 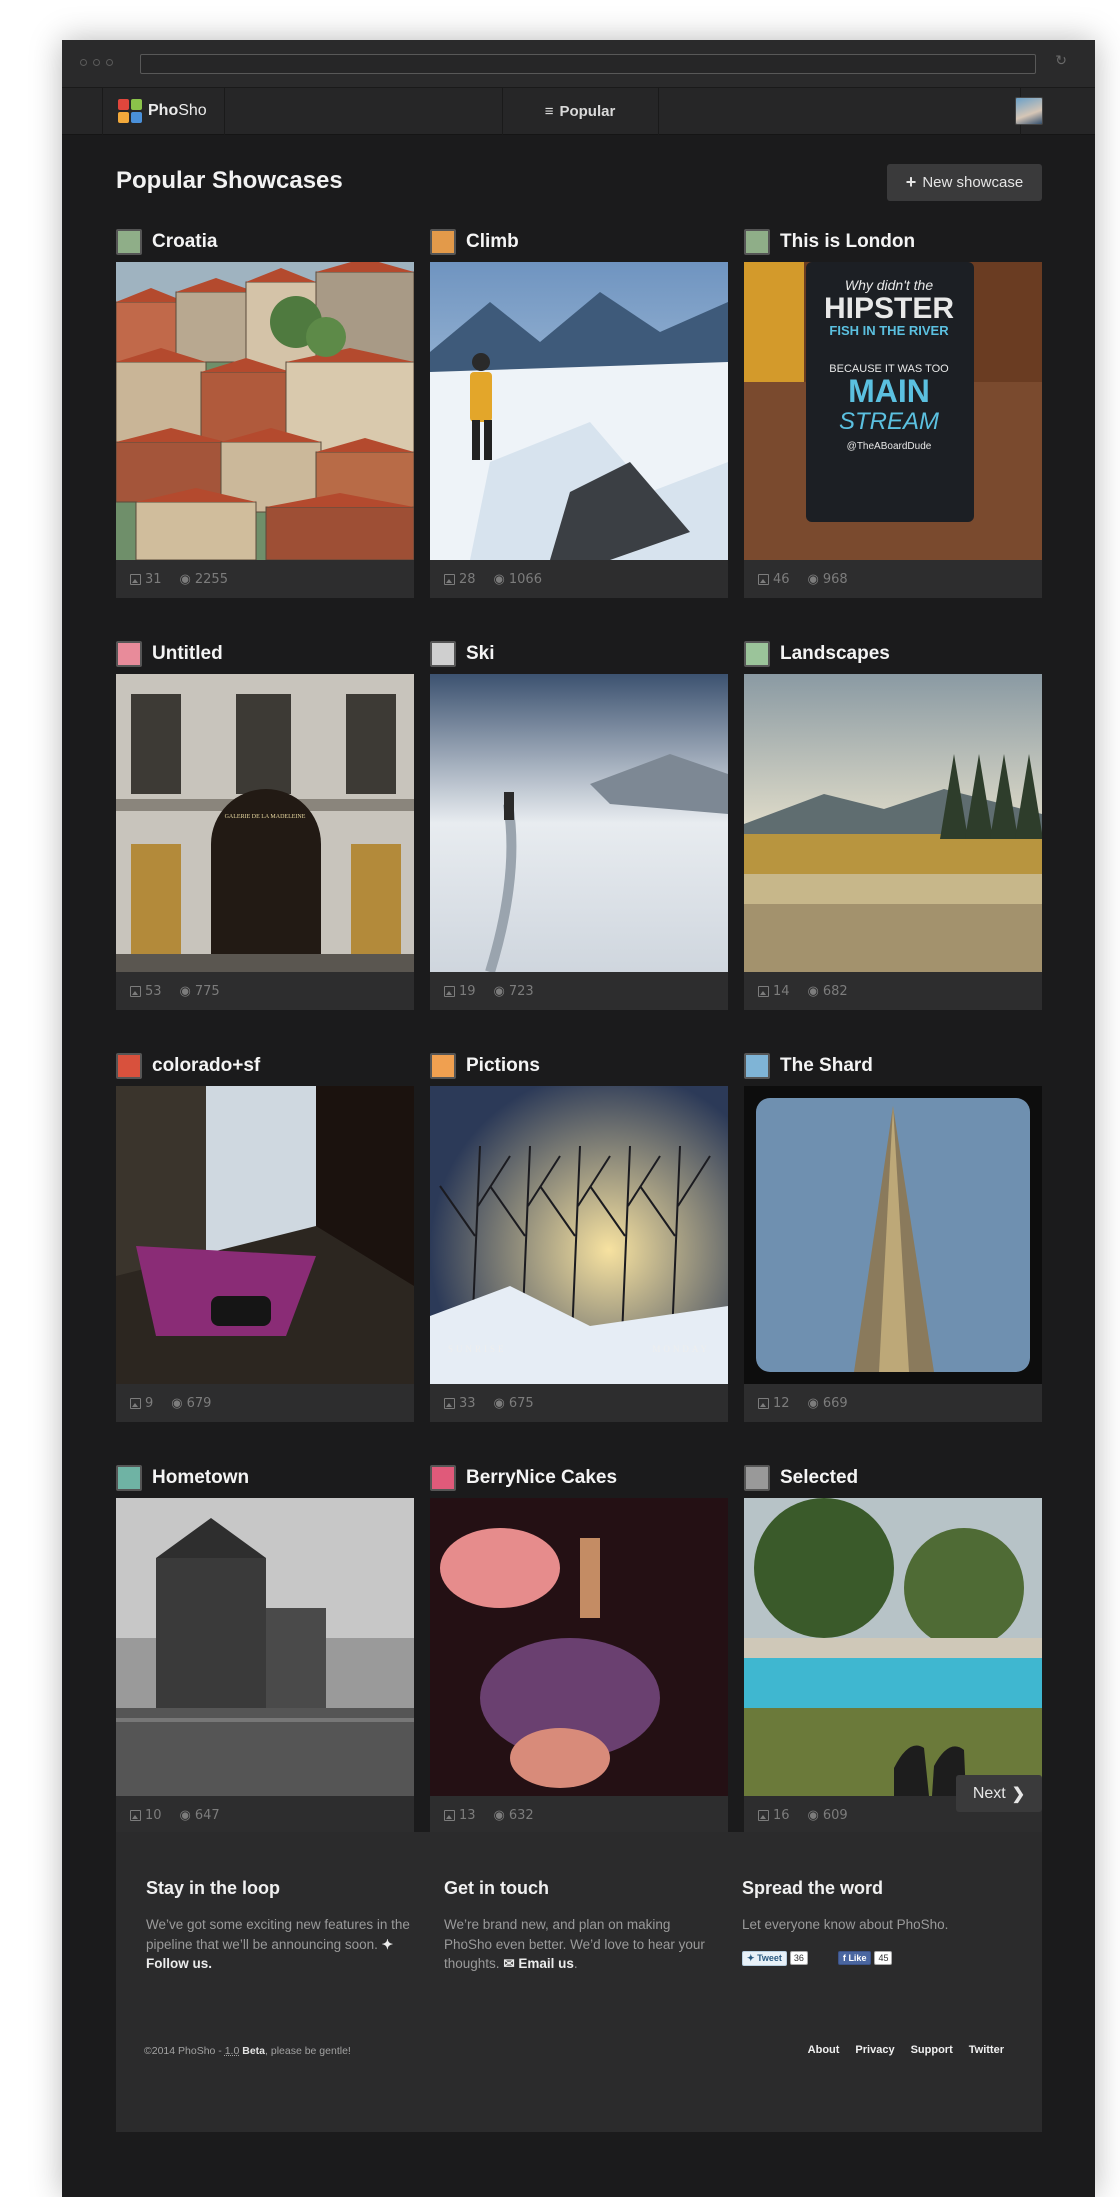 What do you see at coordinates (513, 1815) in the screenshot?
I see `view-count: ◉ 632` at bounding box center [513, 1815].